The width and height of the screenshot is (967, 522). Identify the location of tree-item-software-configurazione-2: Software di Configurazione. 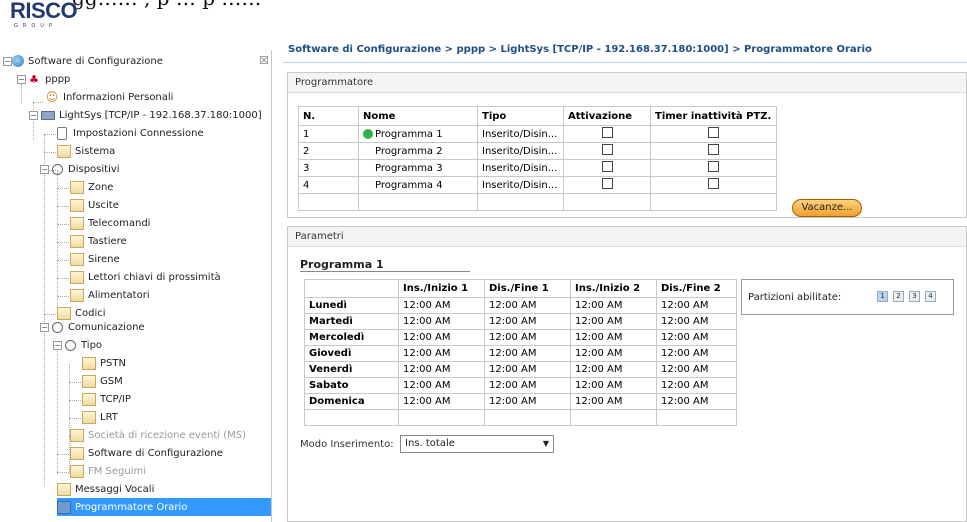
(146, 453).